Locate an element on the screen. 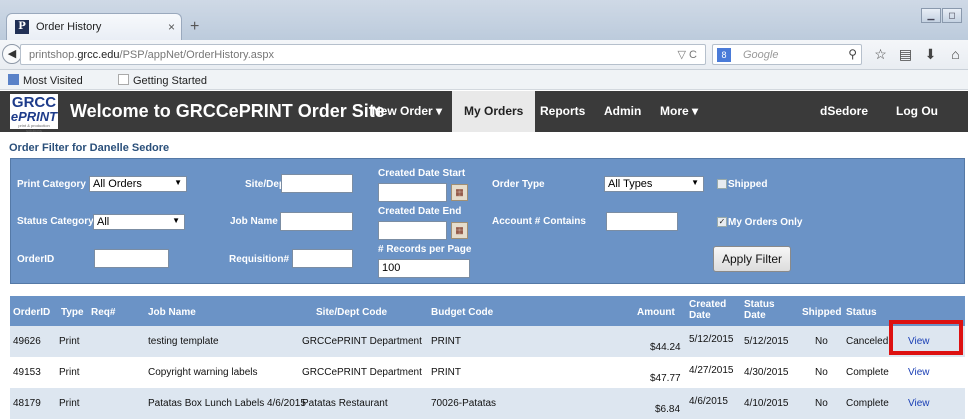 Image resolution: width=968 pixels, height=419 pixels. home-icon: ⌂ is located at coordinates (955, 54).